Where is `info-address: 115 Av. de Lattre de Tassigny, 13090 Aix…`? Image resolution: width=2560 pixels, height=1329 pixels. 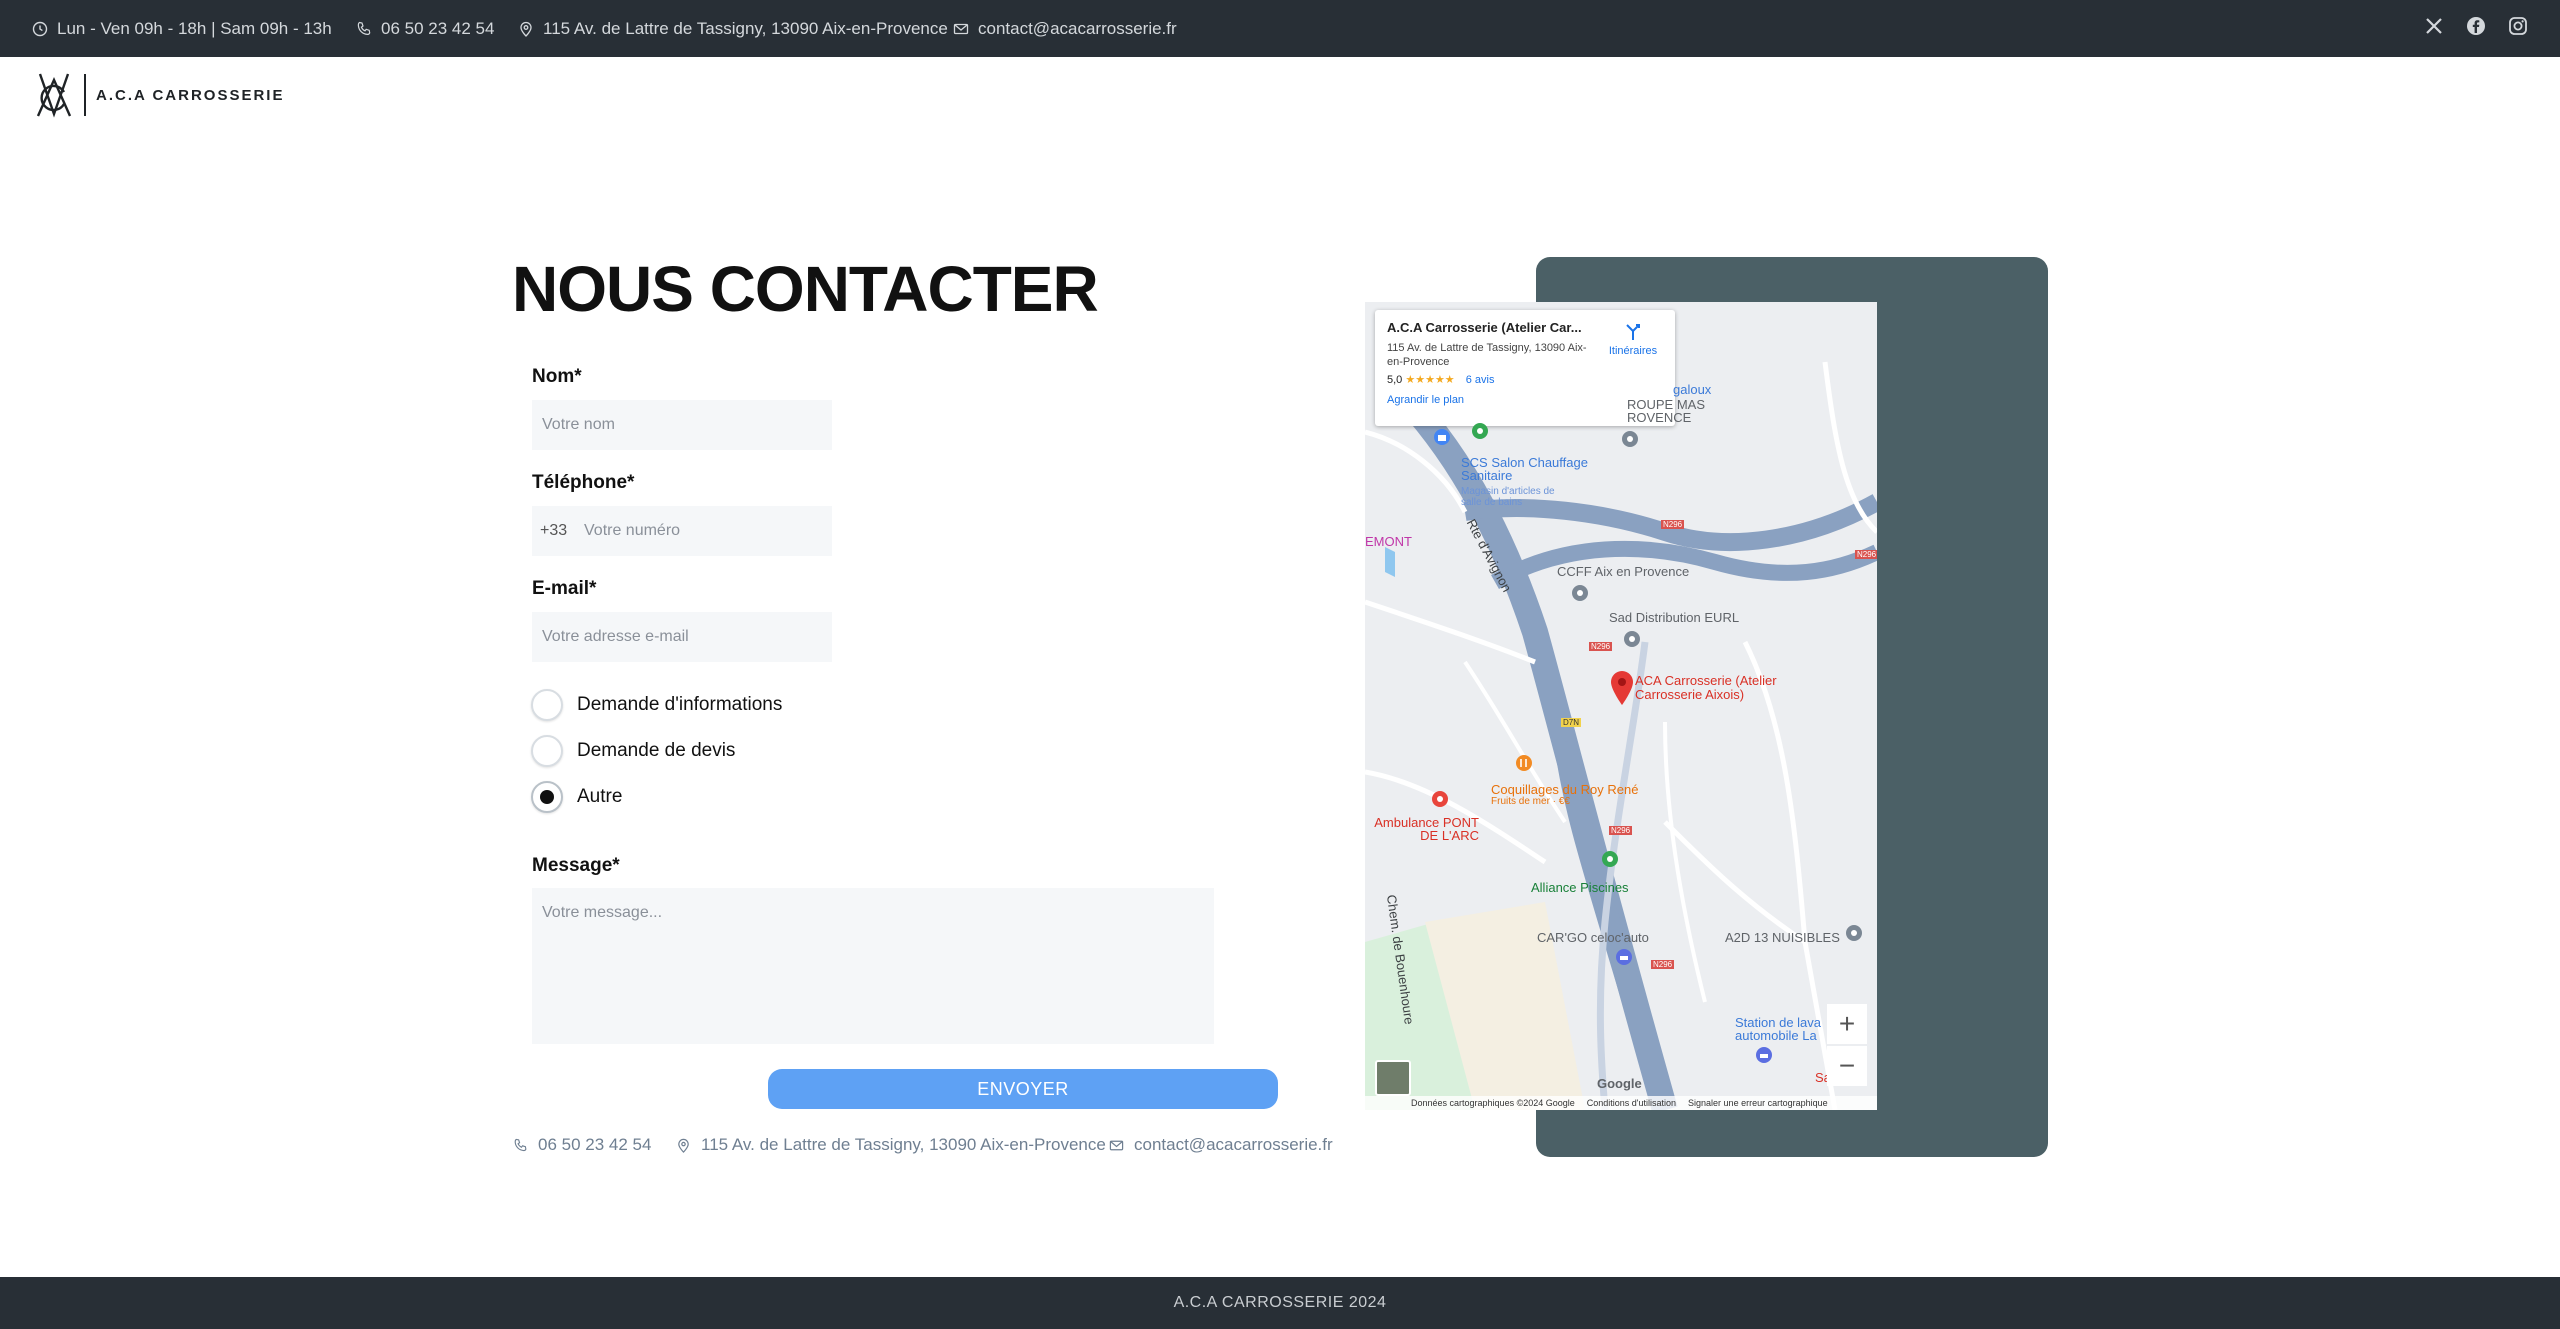
info-address: 115 Av. de Lattre de Tassigny, 13090 Aix… is located at coordinates (891, 1145).